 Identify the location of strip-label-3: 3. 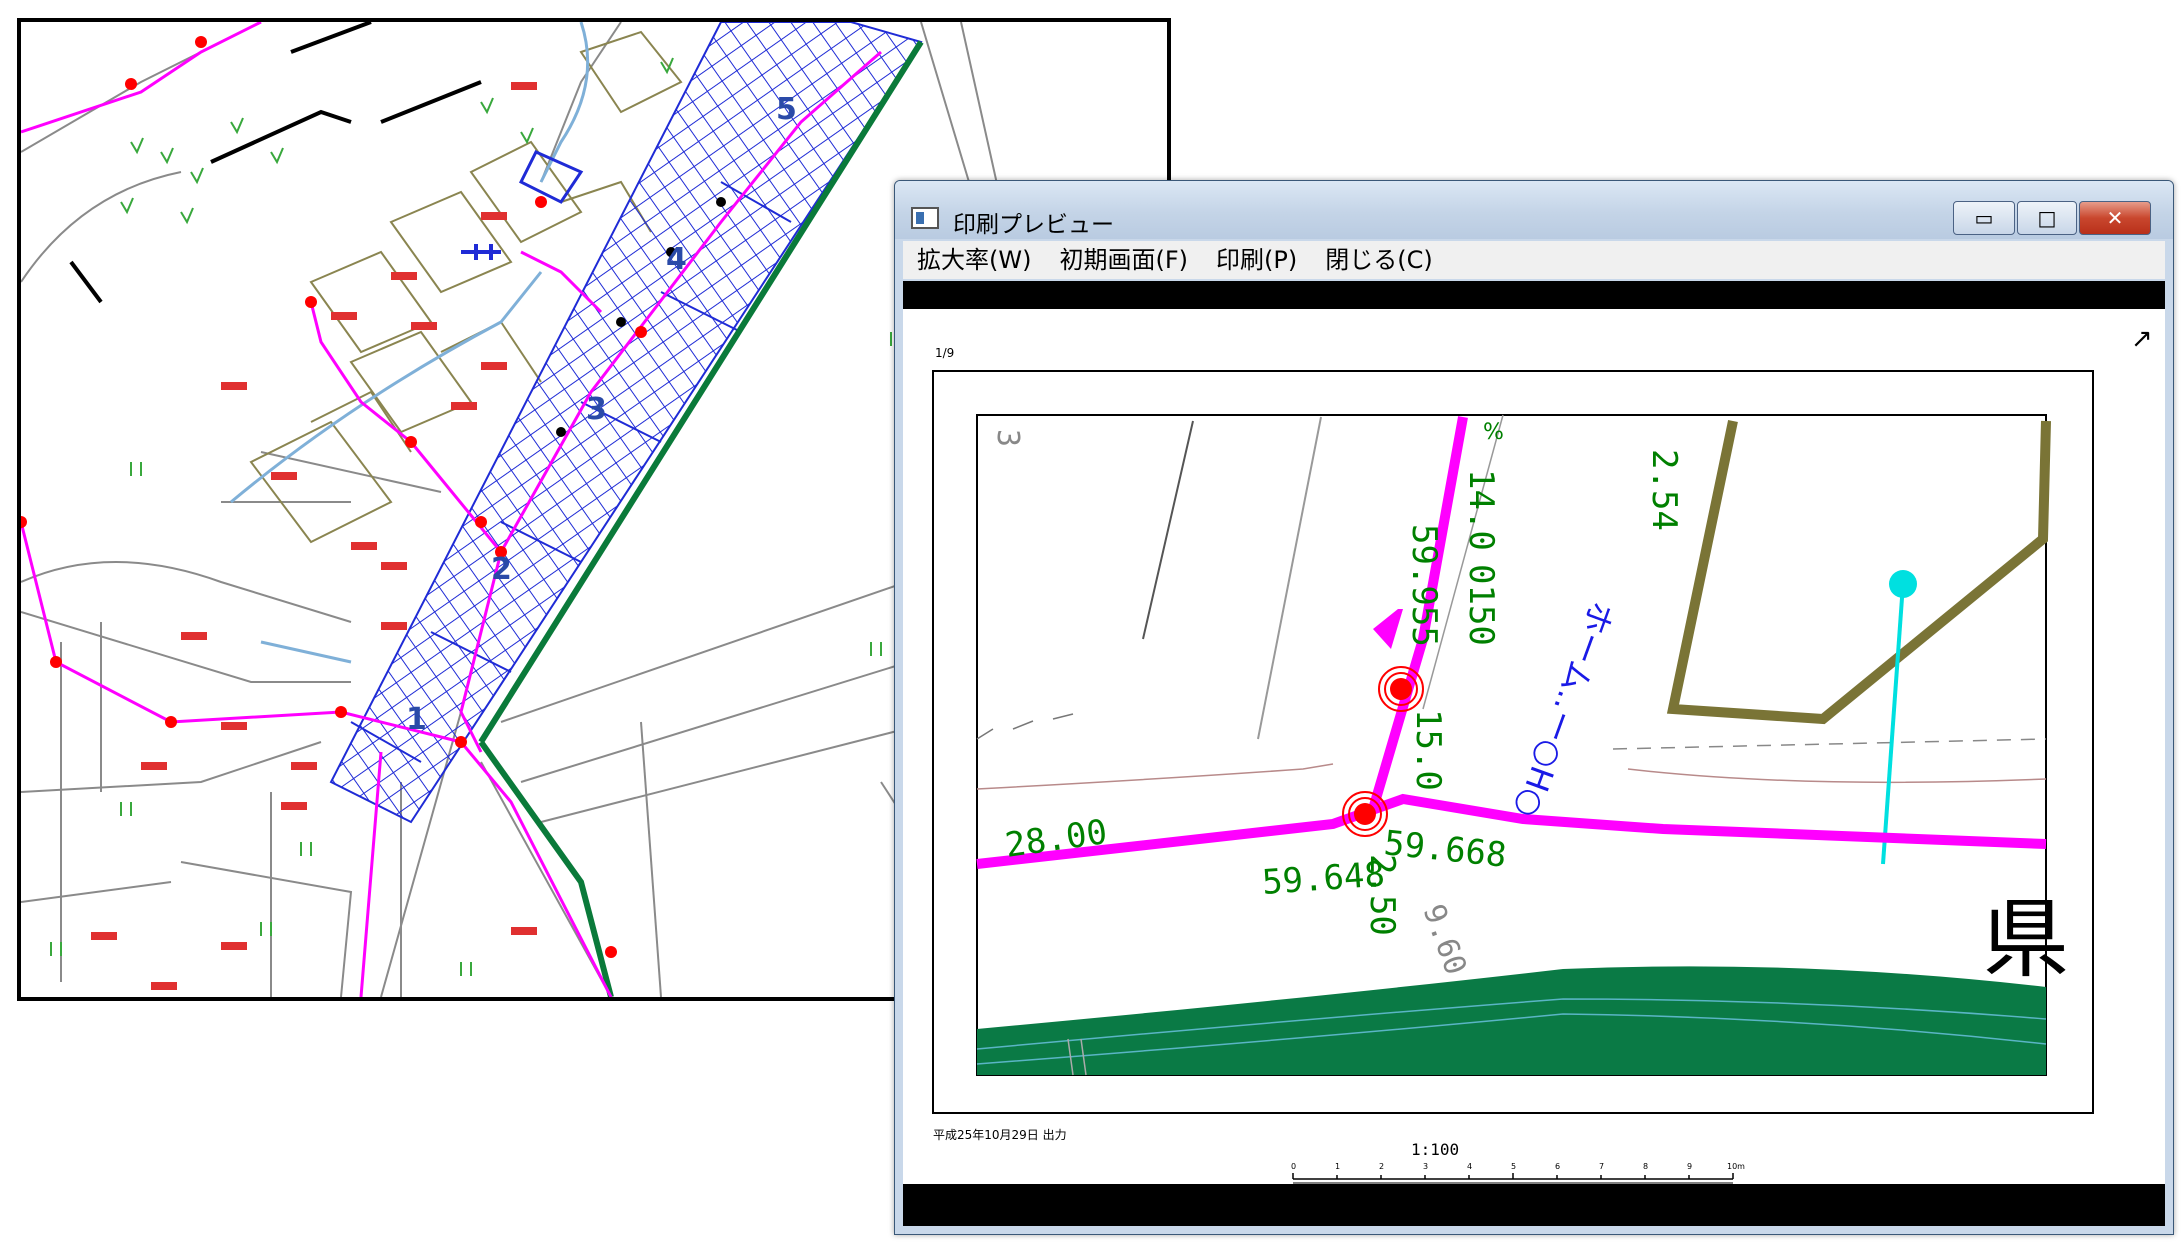
(596, 409).